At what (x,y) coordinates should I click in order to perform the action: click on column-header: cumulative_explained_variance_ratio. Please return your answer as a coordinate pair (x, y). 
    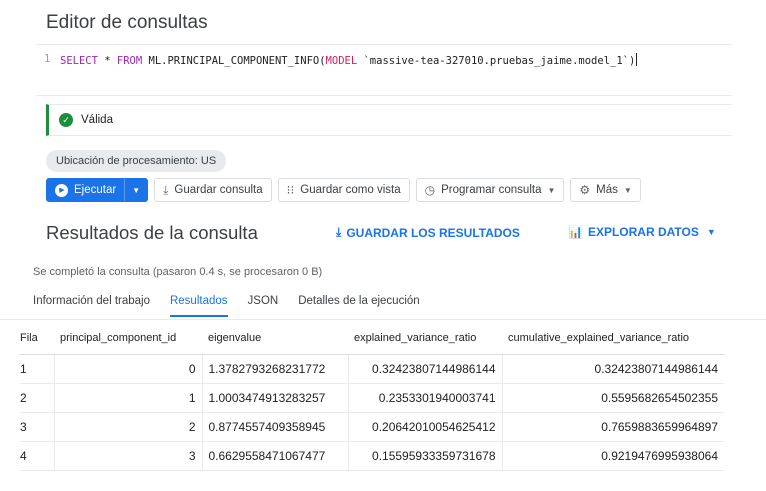
    Looking at the image, I should click on (613, 338).